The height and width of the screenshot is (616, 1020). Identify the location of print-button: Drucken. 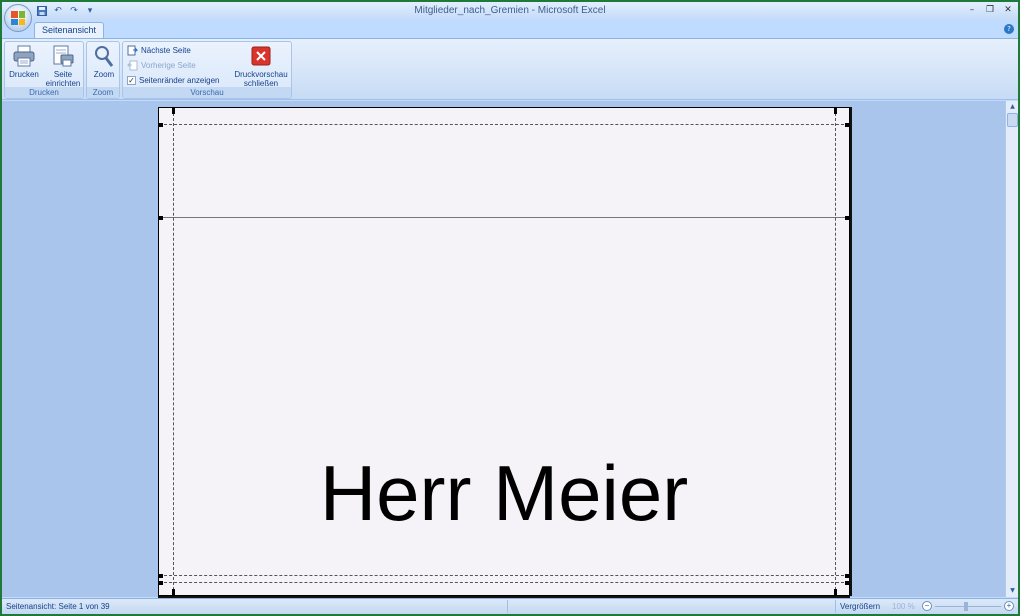
(24, 61).